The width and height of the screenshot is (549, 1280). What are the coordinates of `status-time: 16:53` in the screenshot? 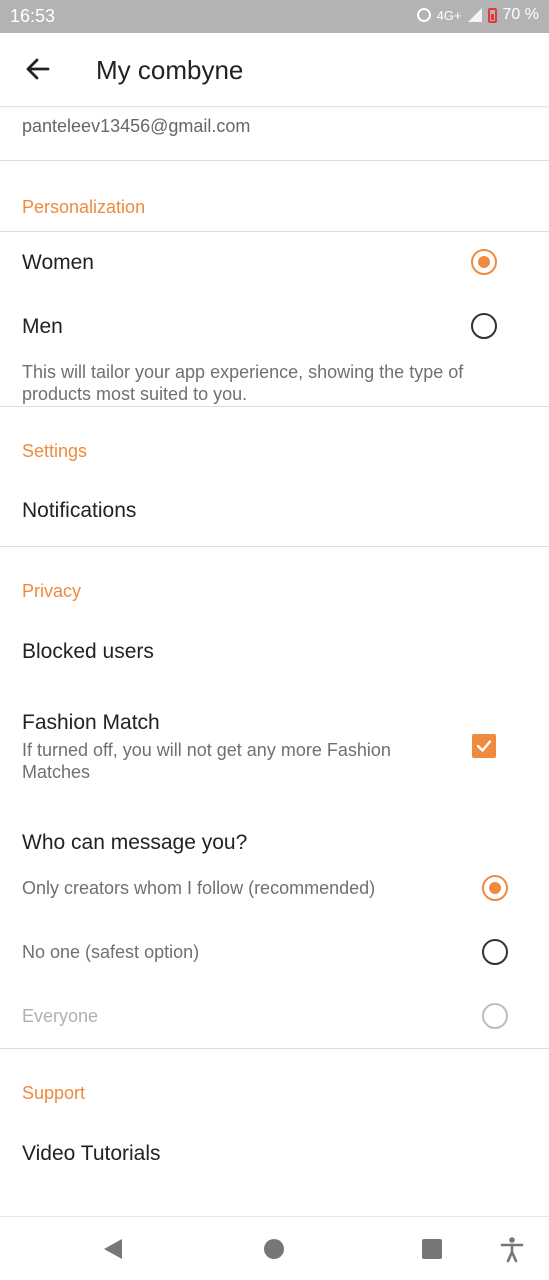 It's located at (33, 16).